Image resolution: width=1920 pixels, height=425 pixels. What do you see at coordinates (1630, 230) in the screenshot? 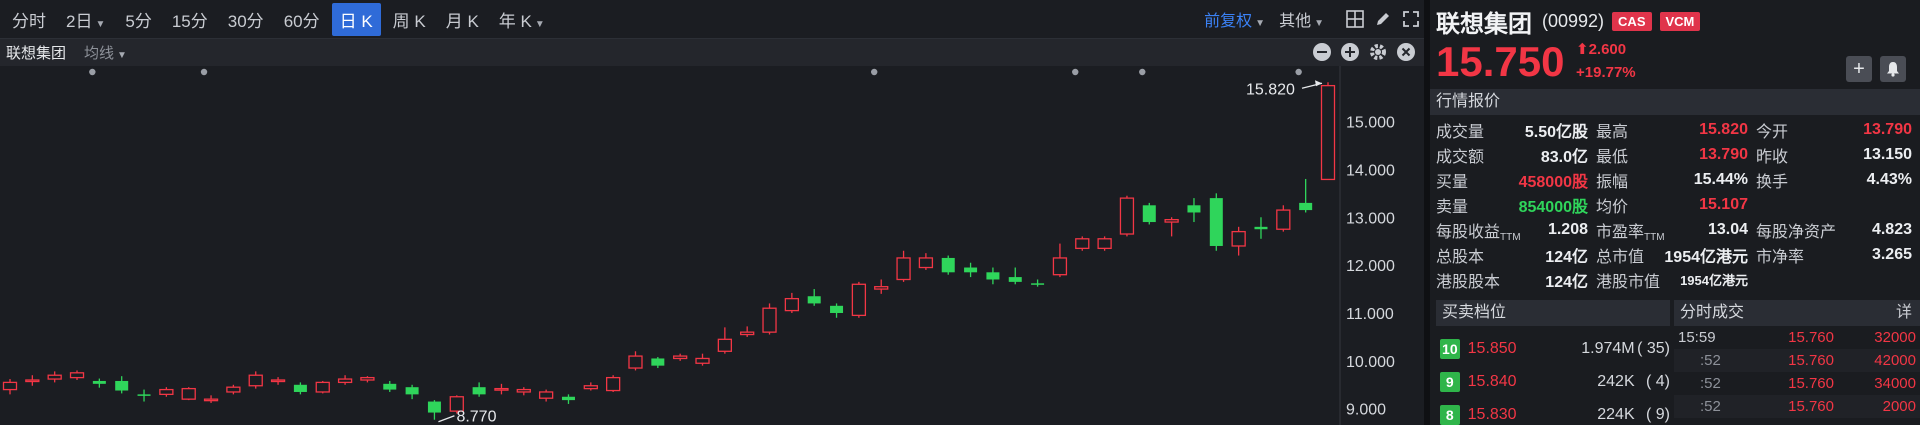
I see `quote-label: 市盈率TTM` at bounding box center [1630, 230].